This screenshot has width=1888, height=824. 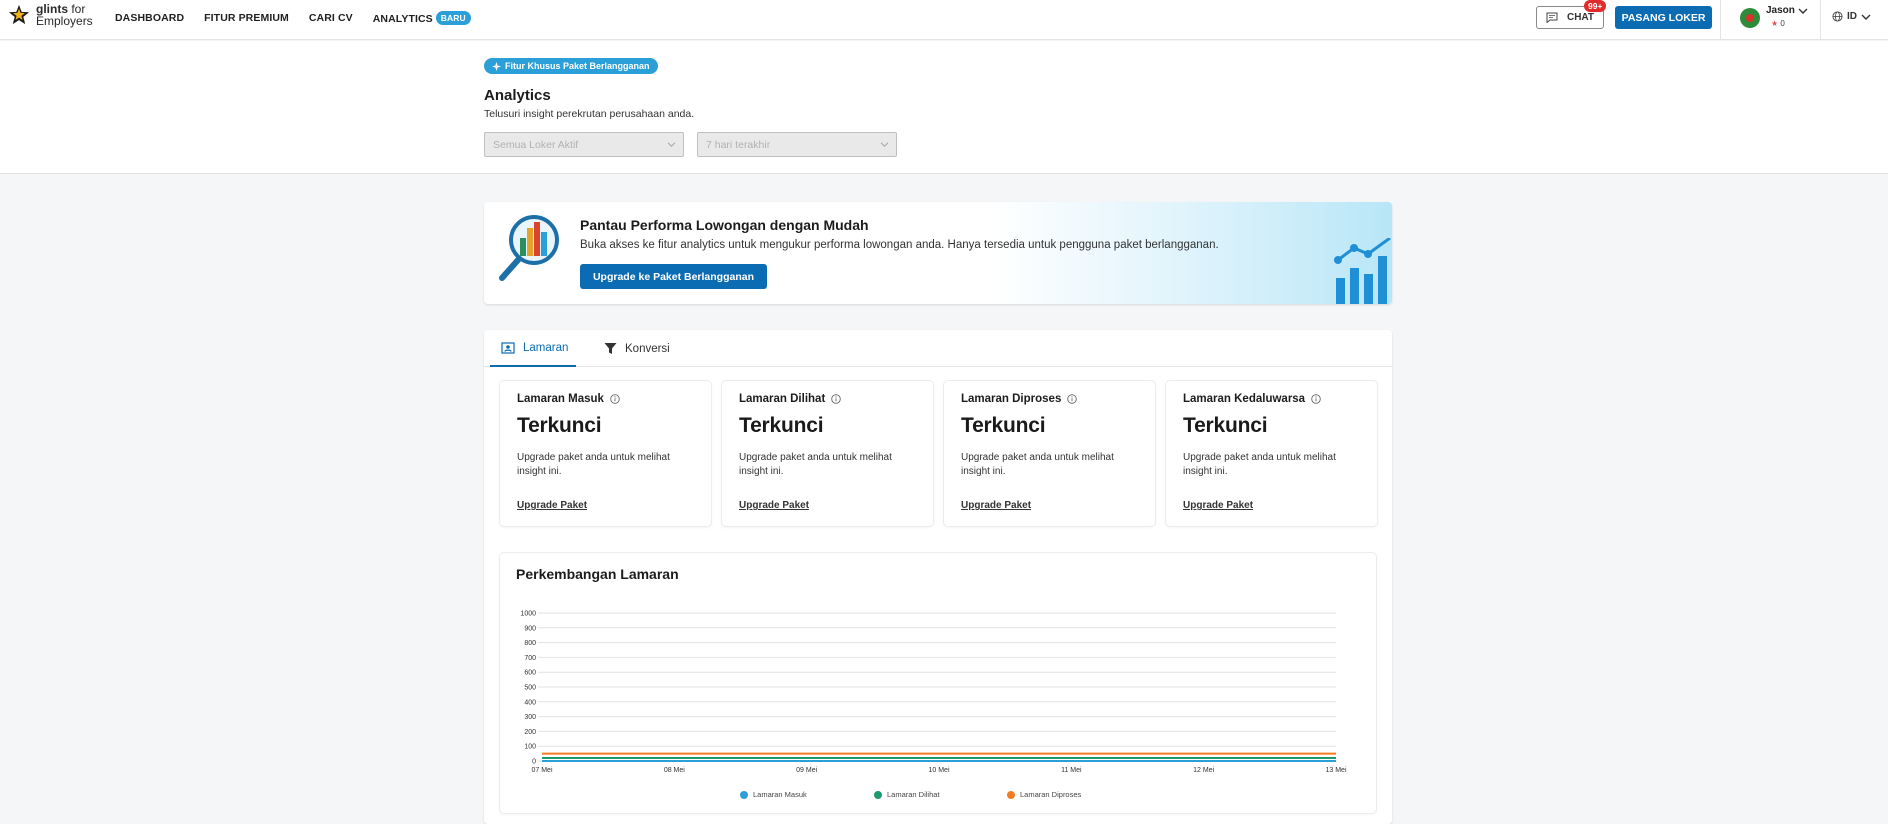 What do you see at coordinates (610, 348) in the screenshot?
I see `funnel-icon` at bounding box center [610, 348].